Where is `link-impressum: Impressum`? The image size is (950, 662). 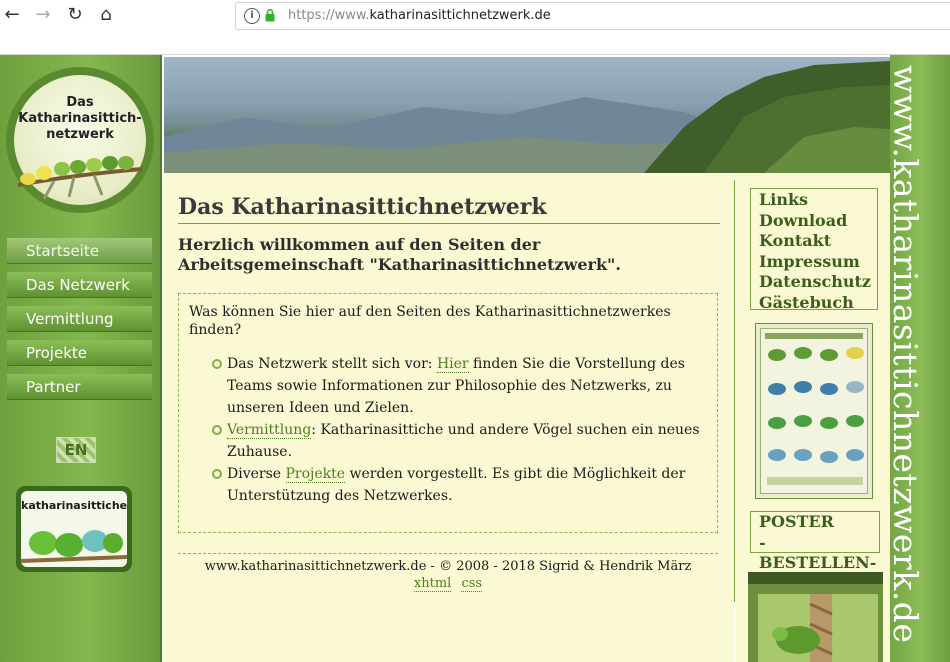 link-impressum: Impressum is located at coordinates (818, 262).